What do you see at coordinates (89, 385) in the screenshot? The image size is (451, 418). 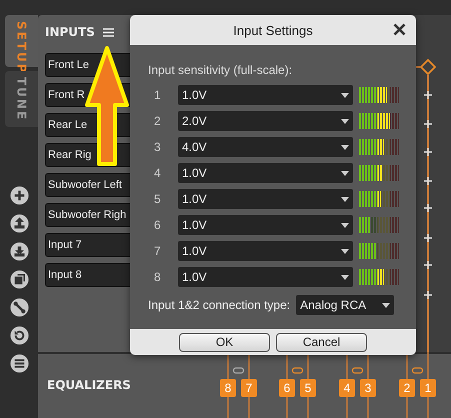 I see `panel-title: EQUALIZERS` at bounding box center [89, 385].